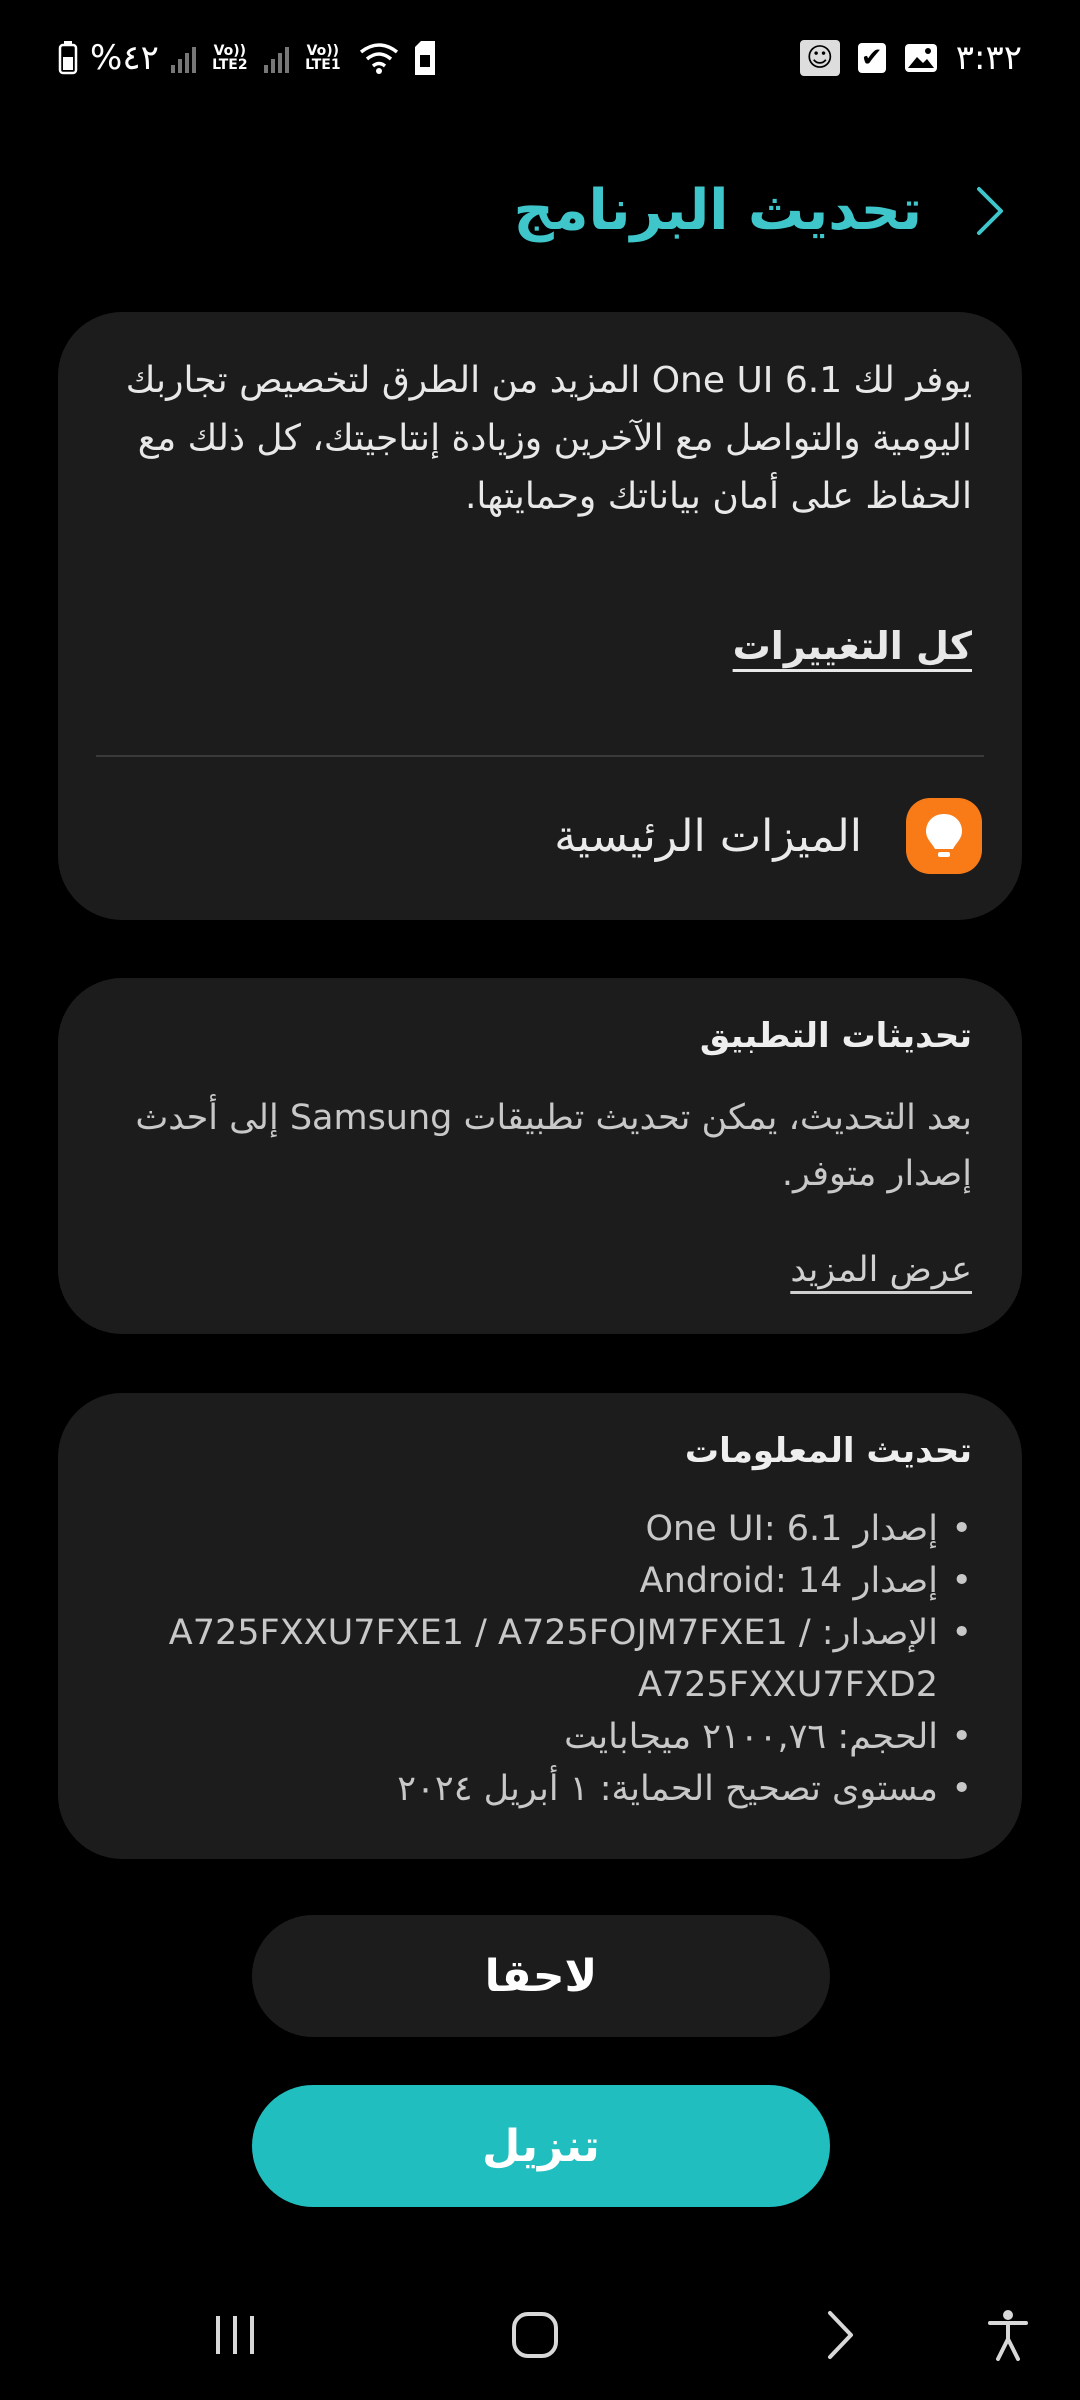  I want to click on wifi-icon, so click(378, 58).